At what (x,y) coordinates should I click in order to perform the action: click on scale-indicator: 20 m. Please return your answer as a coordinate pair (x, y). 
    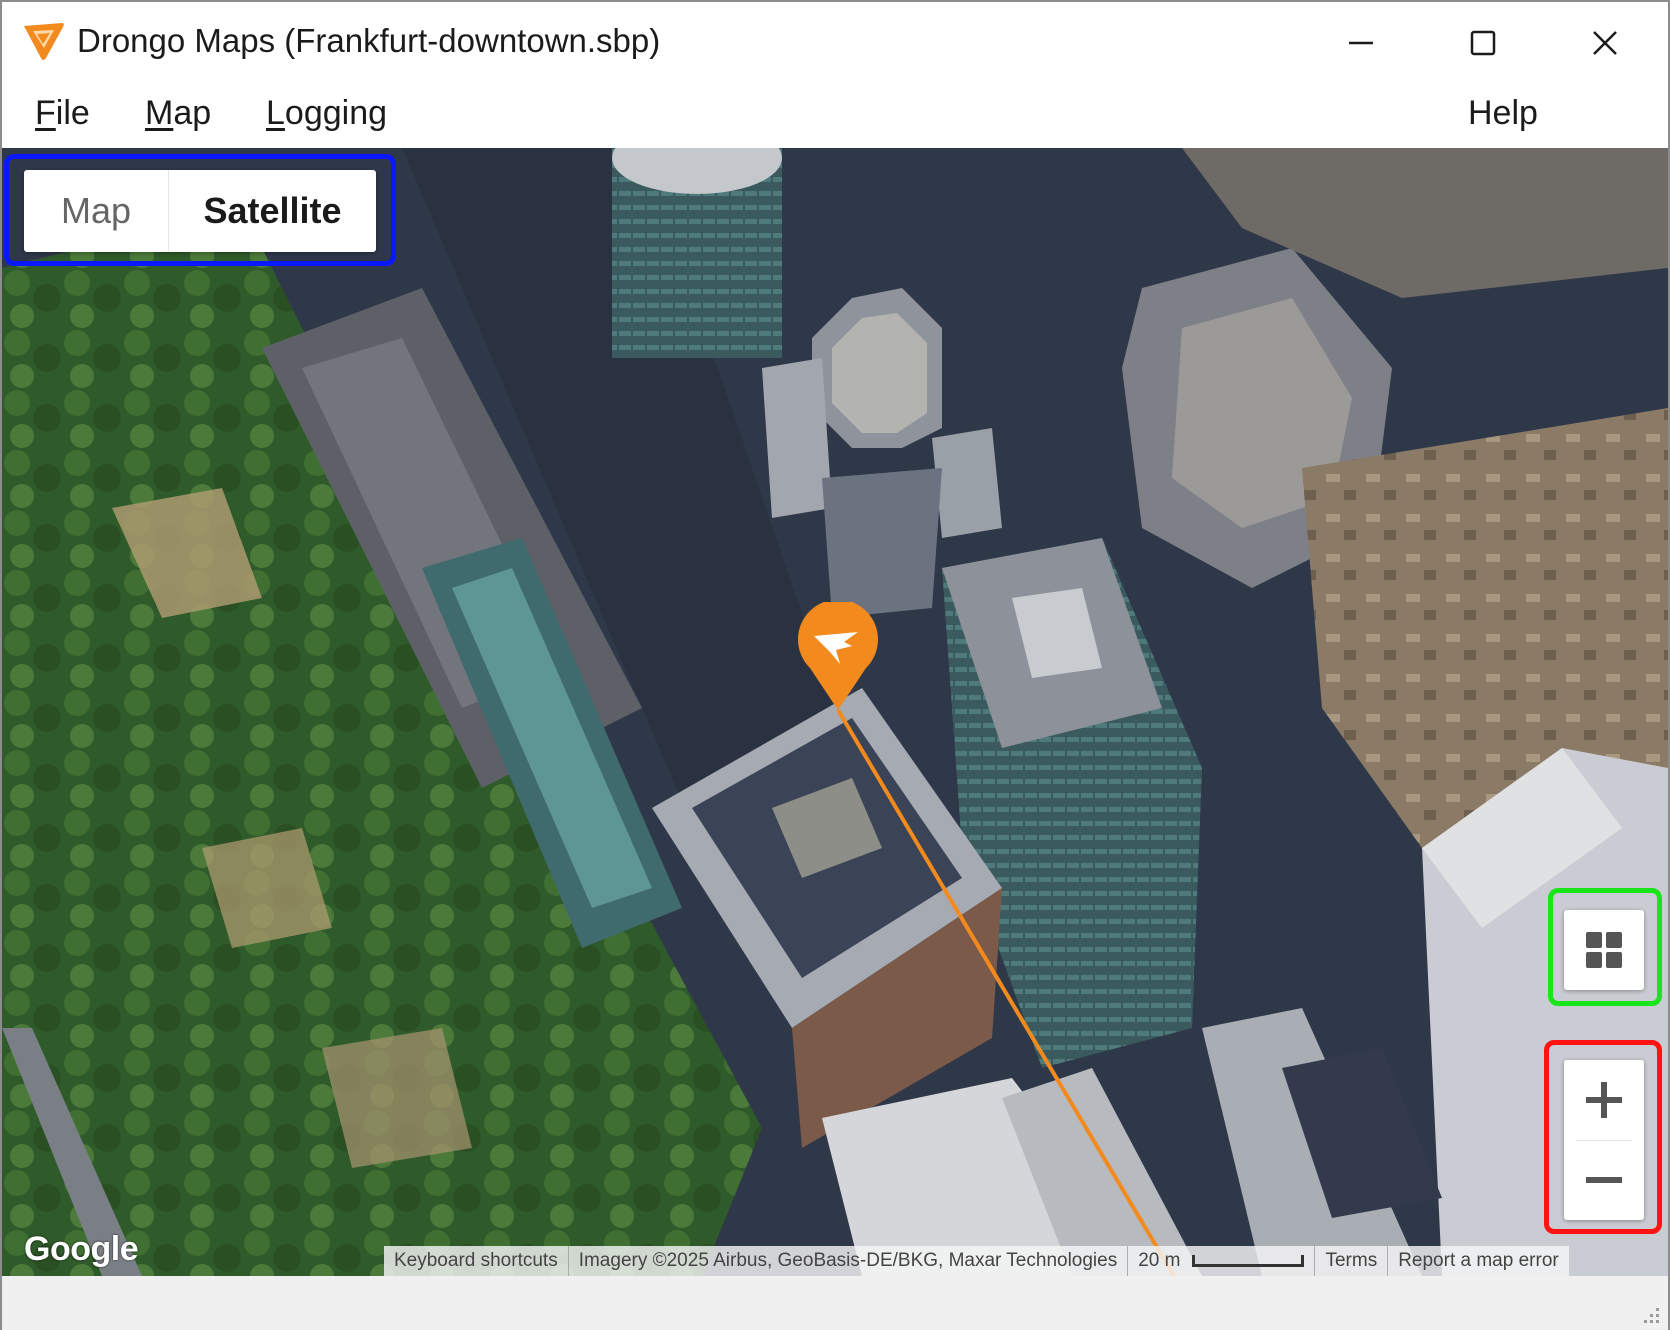
    Looking at the image, I should click on (1222, 1261).